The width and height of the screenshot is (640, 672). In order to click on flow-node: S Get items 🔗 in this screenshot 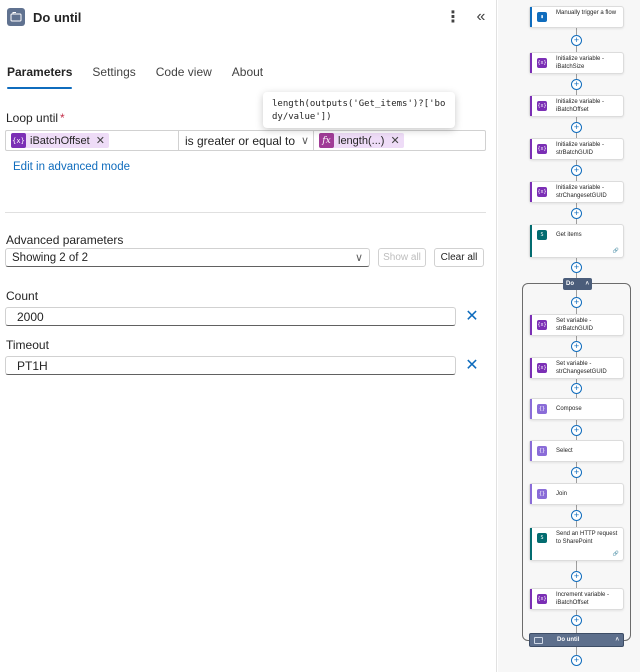, I will do `click(576, 241)`.